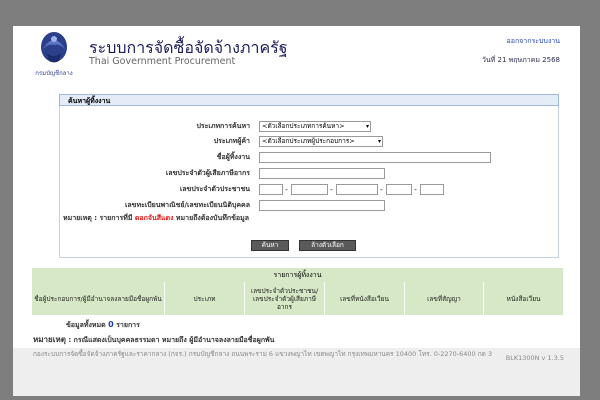 Image resolution: width=600 pixels, height=400 pixels. Describe the element at coordinates (303, 126) in the screenshot. I see `search-type-value: <ตัวเลือกประเภทการค้นหา>` at that location.